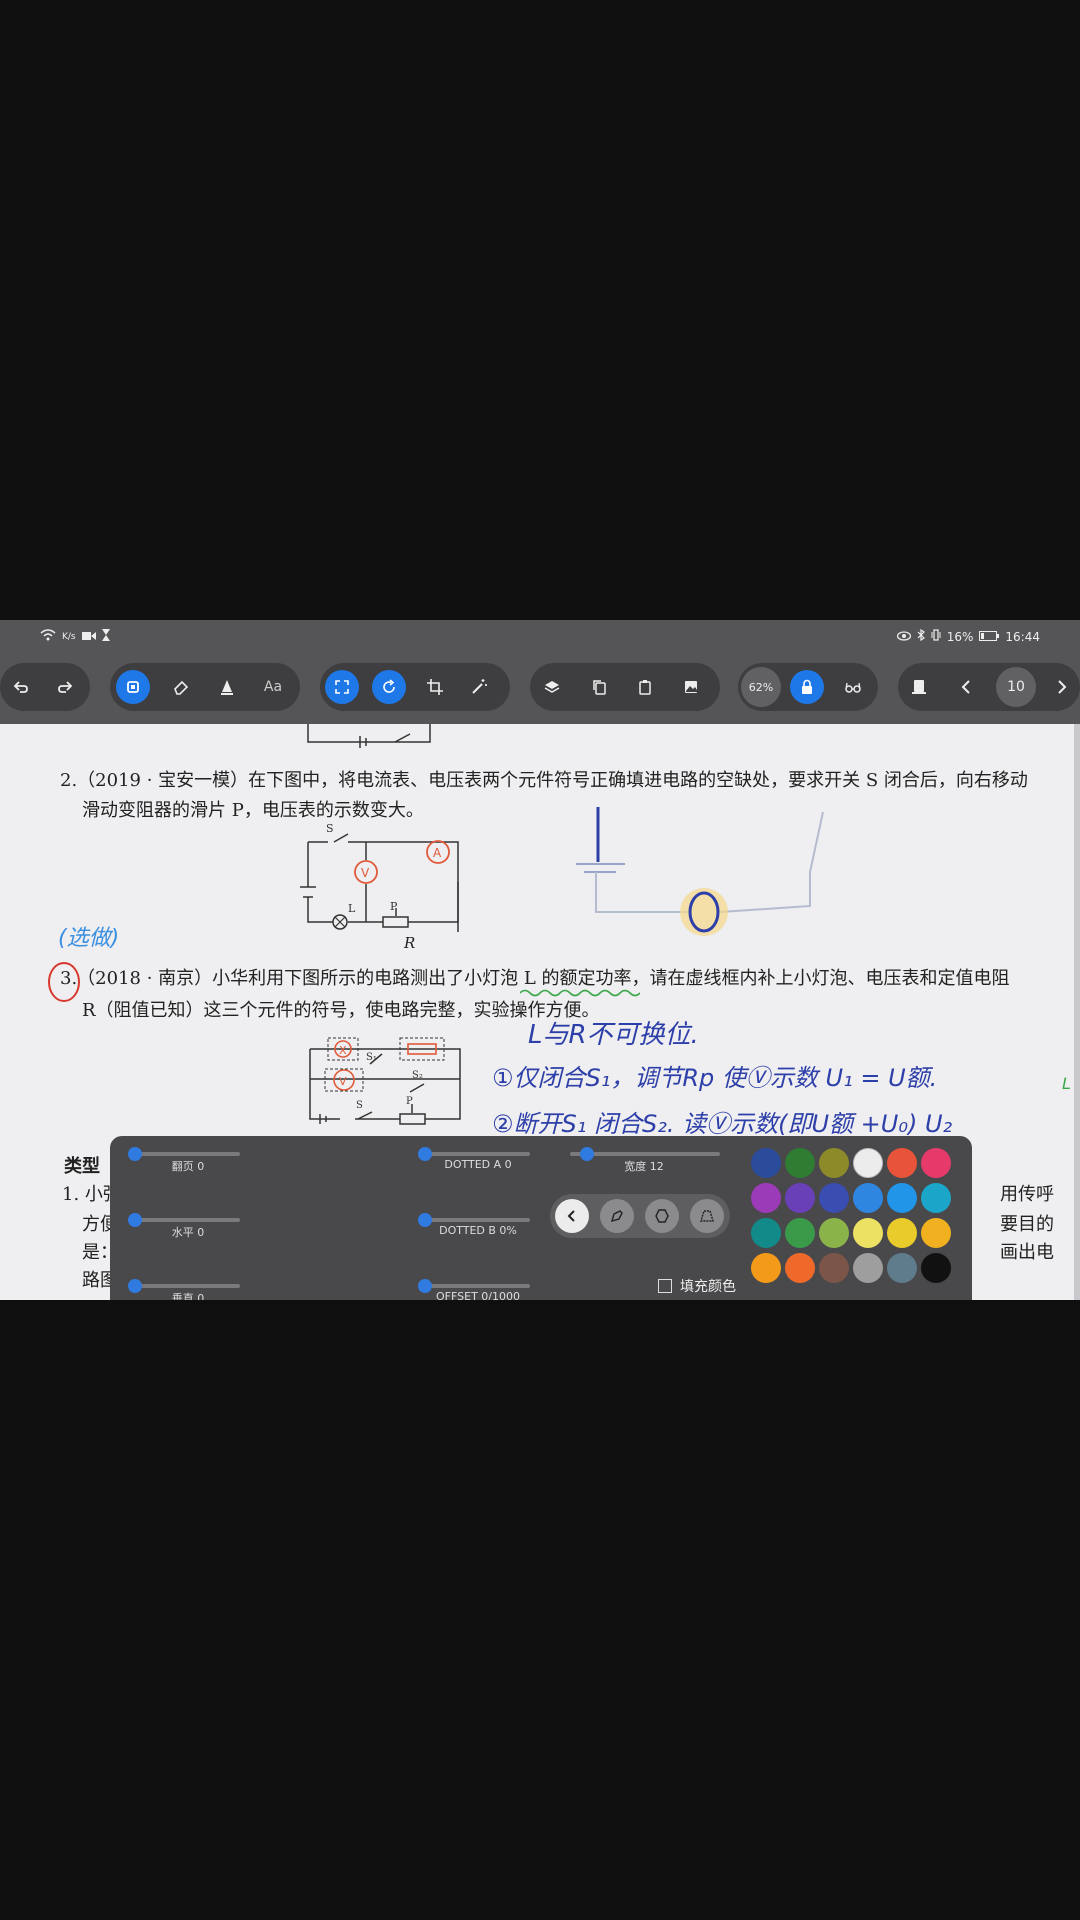  Describe the element at coordinates (1066, 1083) in the screenshot. I see `margin-note: L` at that location.